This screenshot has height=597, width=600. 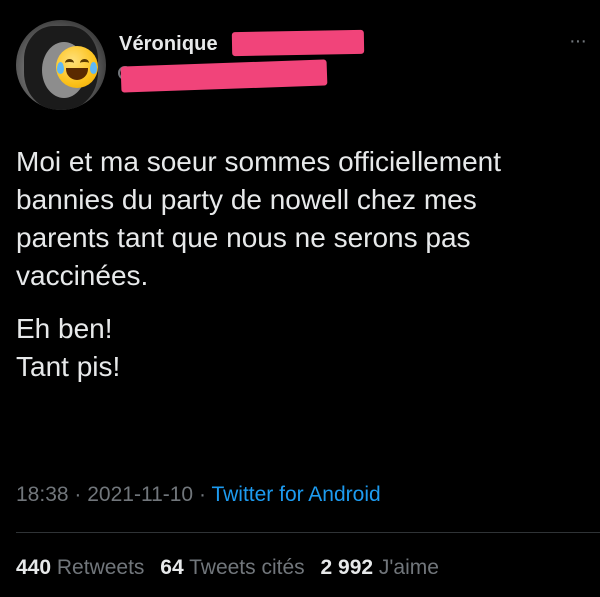 What do you see at coordinates (140, 494) in the screenshot?
I see `tweet-date: 2021-11-10` at bounding box center [140, 494].